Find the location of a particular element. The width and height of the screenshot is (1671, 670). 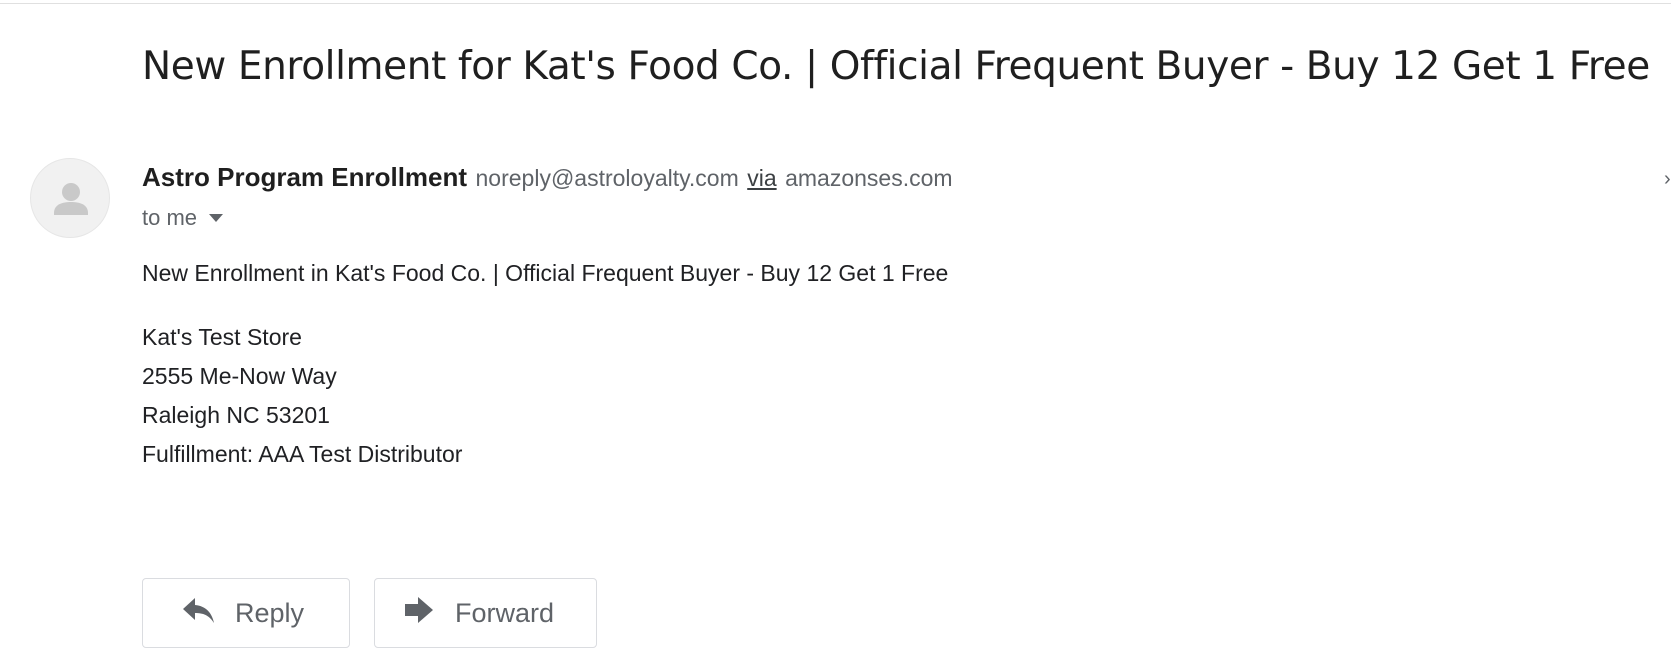

reply-label: Reply is located at coordinates (270, 612).